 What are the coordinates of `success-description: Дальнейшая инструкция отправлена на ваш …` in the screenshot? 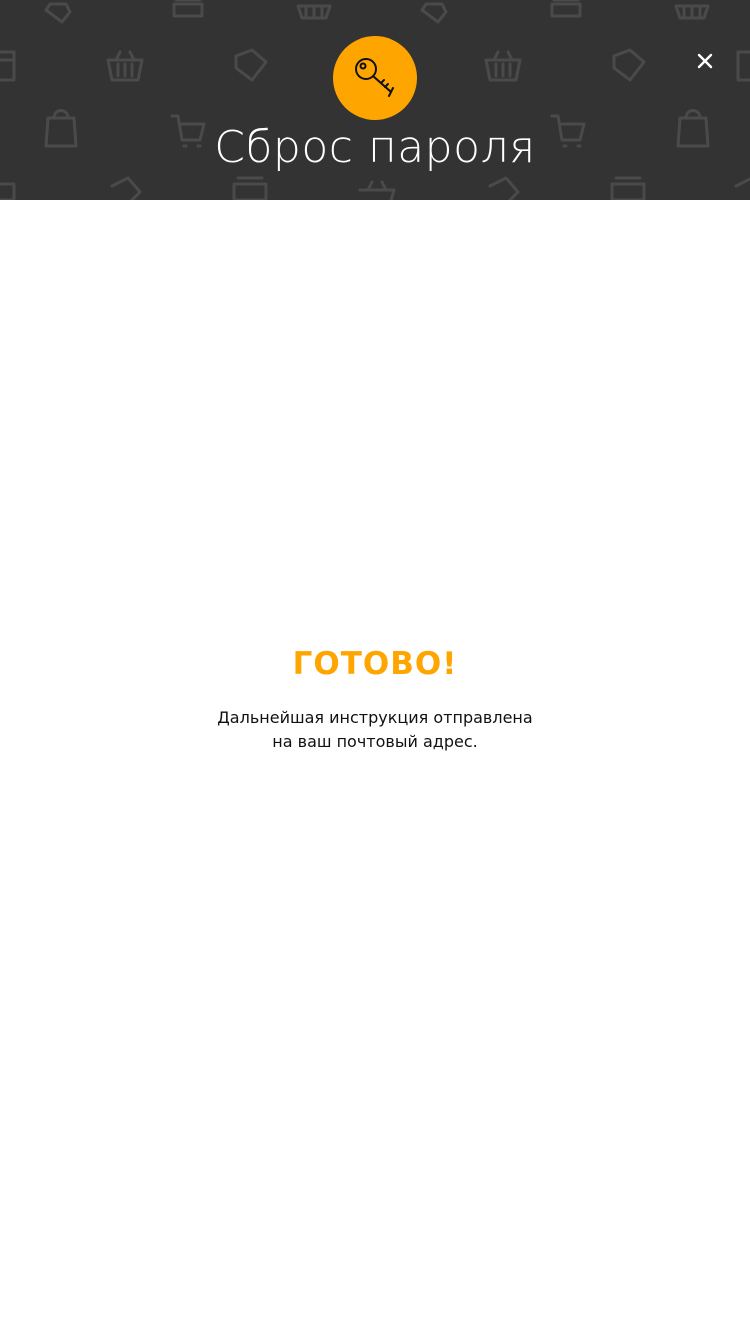 It's located at (375, 730).